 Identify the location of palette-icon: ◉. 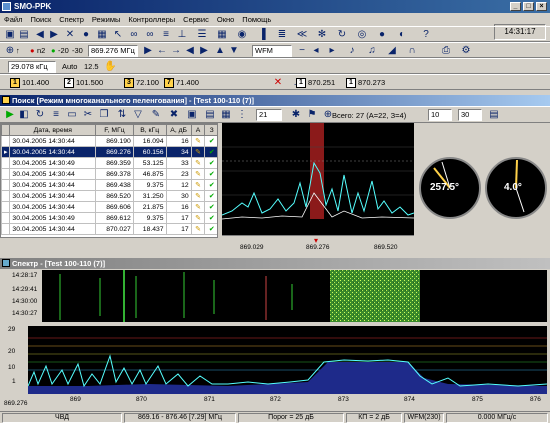
(242, 35).